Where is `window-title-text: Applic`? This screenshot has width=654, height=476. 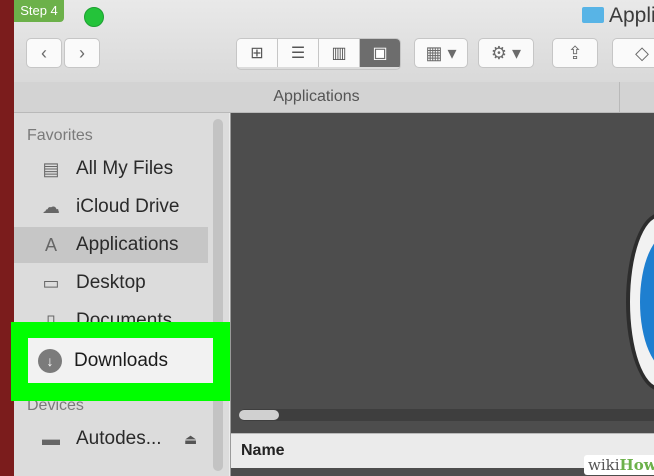
window-title-text: Applic is located at coordinates (631, 15).